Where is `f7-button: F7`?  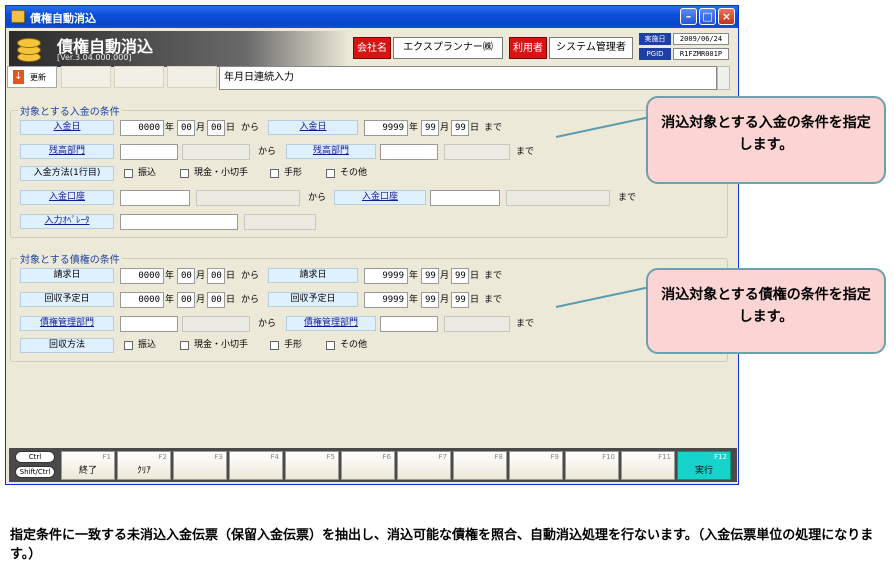 f7-button: F7 is located at coordinates (424, 465).